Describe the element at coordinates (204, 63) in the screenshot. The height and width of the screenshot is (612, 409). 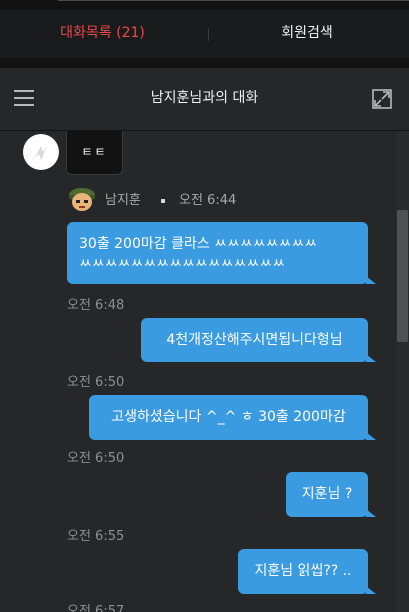
I see `separator-band` at that location.